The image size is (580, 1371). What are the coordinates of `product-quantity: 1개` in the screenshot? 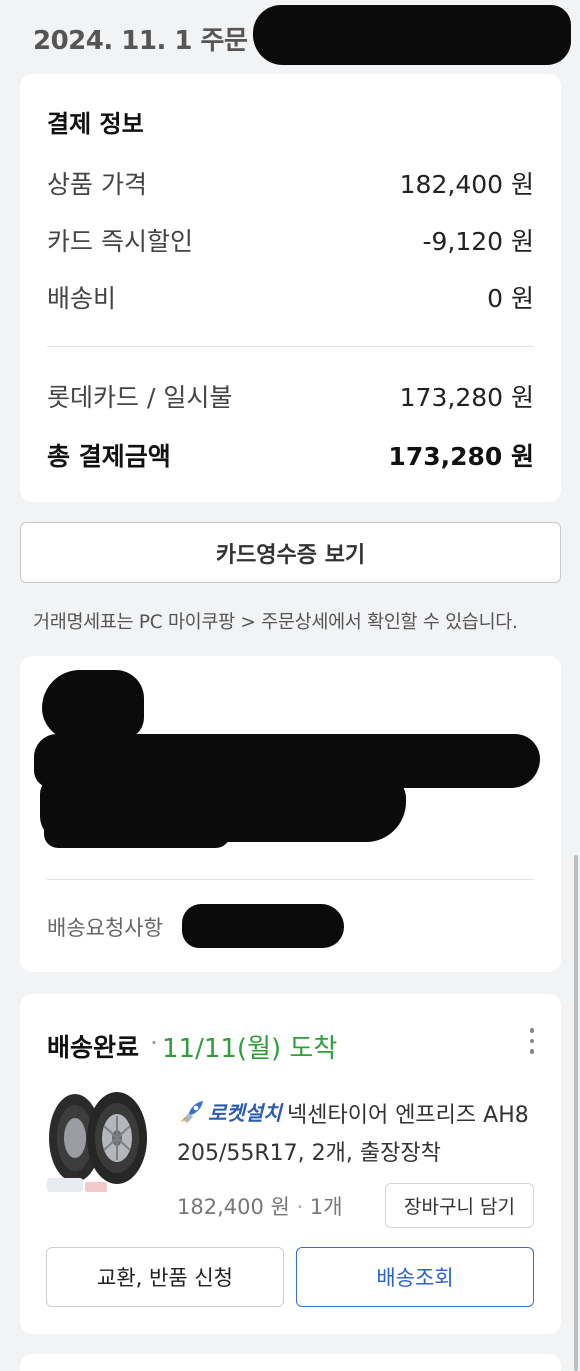 It's located at (326, 1207).